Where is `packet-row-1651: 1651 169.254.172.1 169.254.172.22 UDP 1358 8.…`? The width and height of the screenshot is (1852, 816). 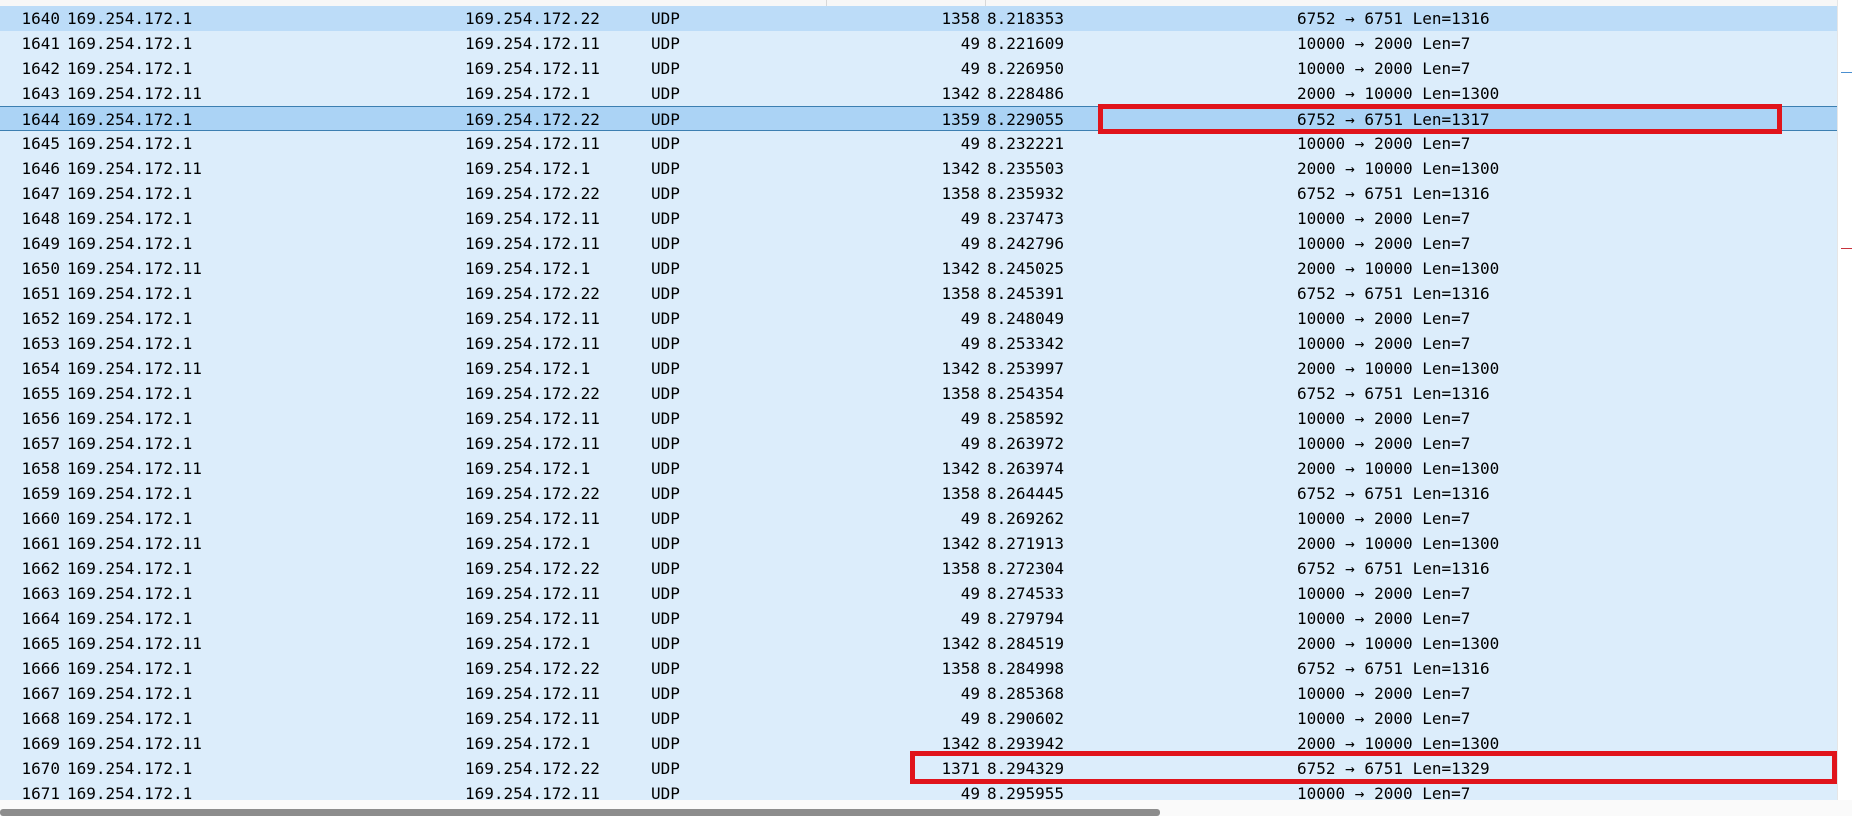 packet-row-1651: 1651 169.254.172.1 169.254.172.22 UDP 1358 8.… is located at coordinates (918, 293).